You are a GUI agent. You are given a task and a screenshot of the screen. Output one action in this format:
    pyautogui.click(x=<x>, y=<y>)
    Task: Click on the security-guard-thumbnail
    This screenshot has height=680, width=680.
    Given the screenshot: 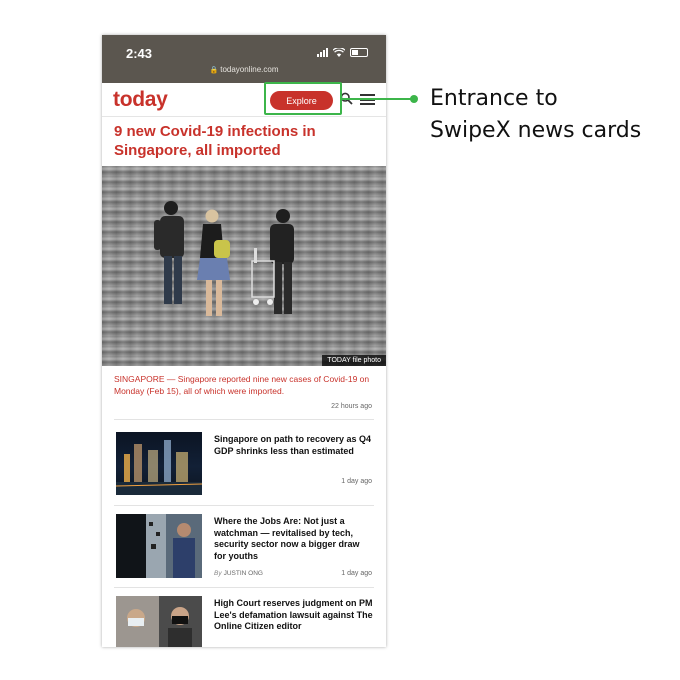 What is the action you would take?
    pyautogui.click(x=159, y=546)
    